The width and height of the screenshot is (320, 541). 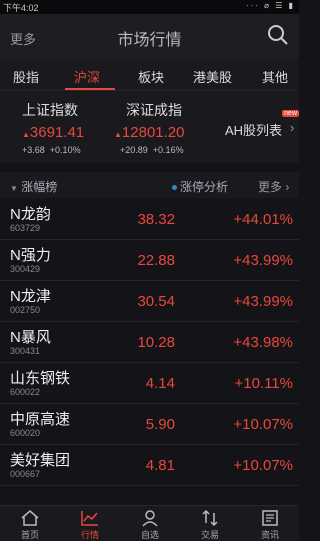 What do you see at coordinates (150, 518) in the screenshot?
I see `user-icon` at bounding box center [150, 518].